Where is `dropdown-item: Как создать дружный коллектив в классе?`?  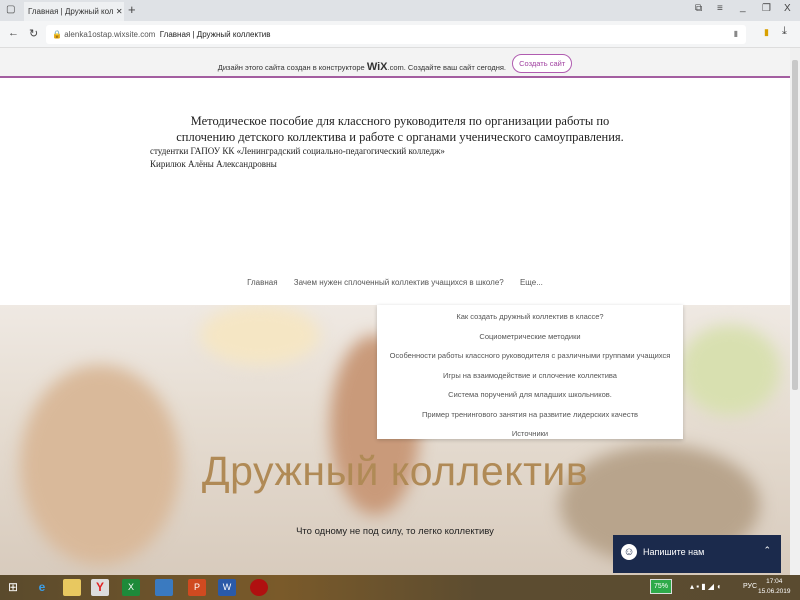 dropdown-item: Как создать дружный коллектив в классе? is located at coordinates (530, 319).